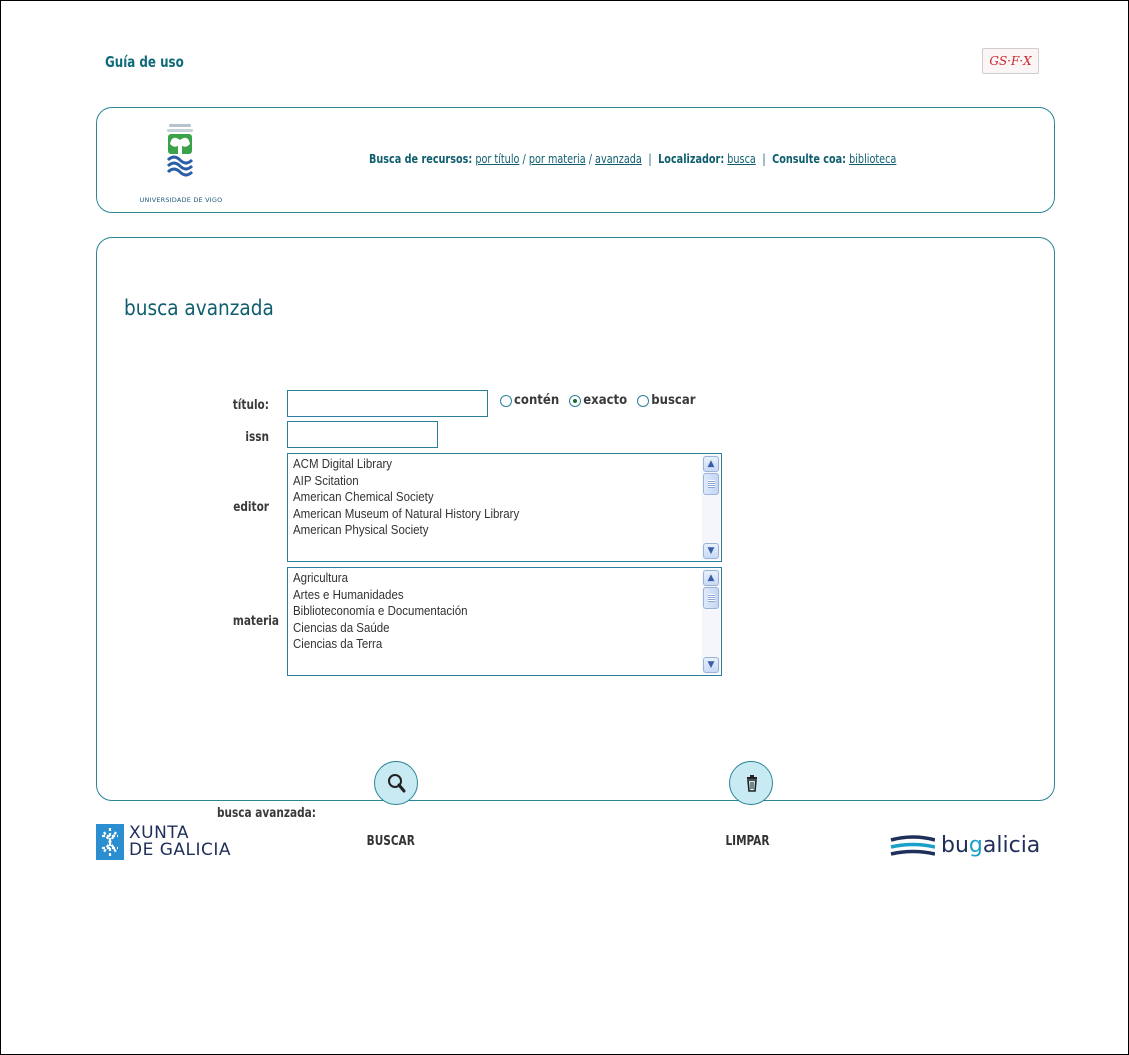  What do you see at coordinates (975, 845) in the screenshot?
I see `bugalicia-g: g` at bounding box center [975, 845].